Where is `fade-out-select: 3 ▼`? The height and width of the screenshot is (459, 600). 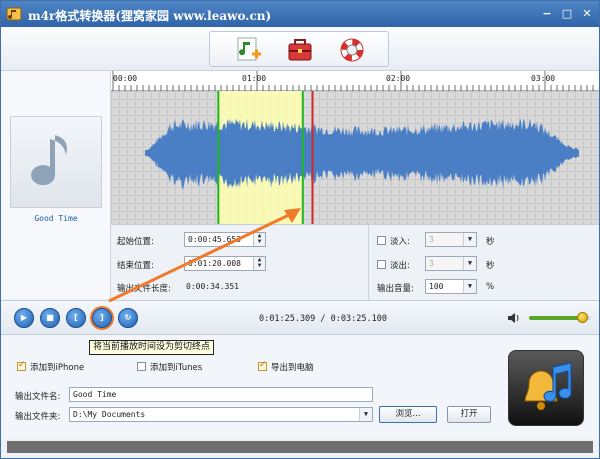
fade-out-select: 3 ▼ is located at coordinates (451, 263).